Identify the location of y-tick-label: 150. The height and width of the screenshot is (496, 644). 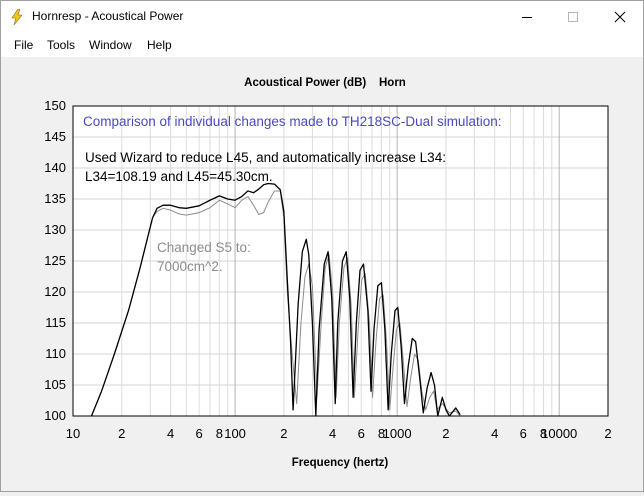
(55, 105).